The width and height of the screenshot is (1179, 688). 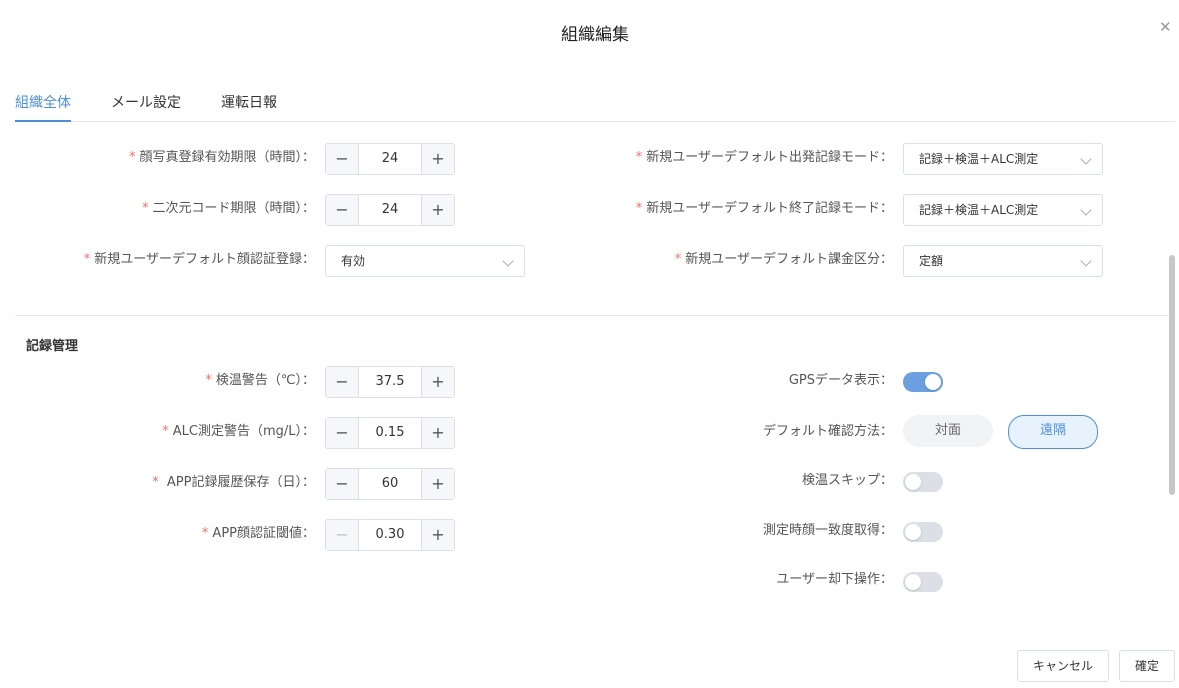 I want to click on default-face-auth-select: 有効, so click(x=425, y=261).